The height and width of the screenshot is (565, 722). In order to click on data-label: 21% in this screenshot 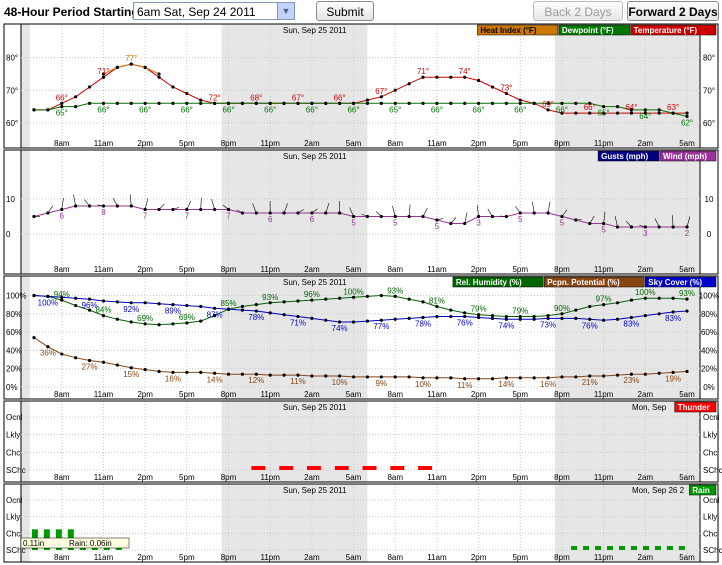, I will do `click(590, 382)`.